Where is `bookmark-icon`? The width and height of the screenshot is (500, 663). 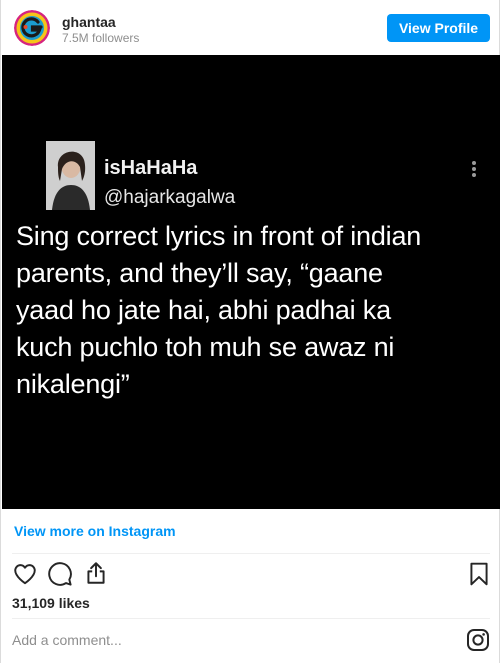
bookmark-icon is located at coordinates (479, 574).